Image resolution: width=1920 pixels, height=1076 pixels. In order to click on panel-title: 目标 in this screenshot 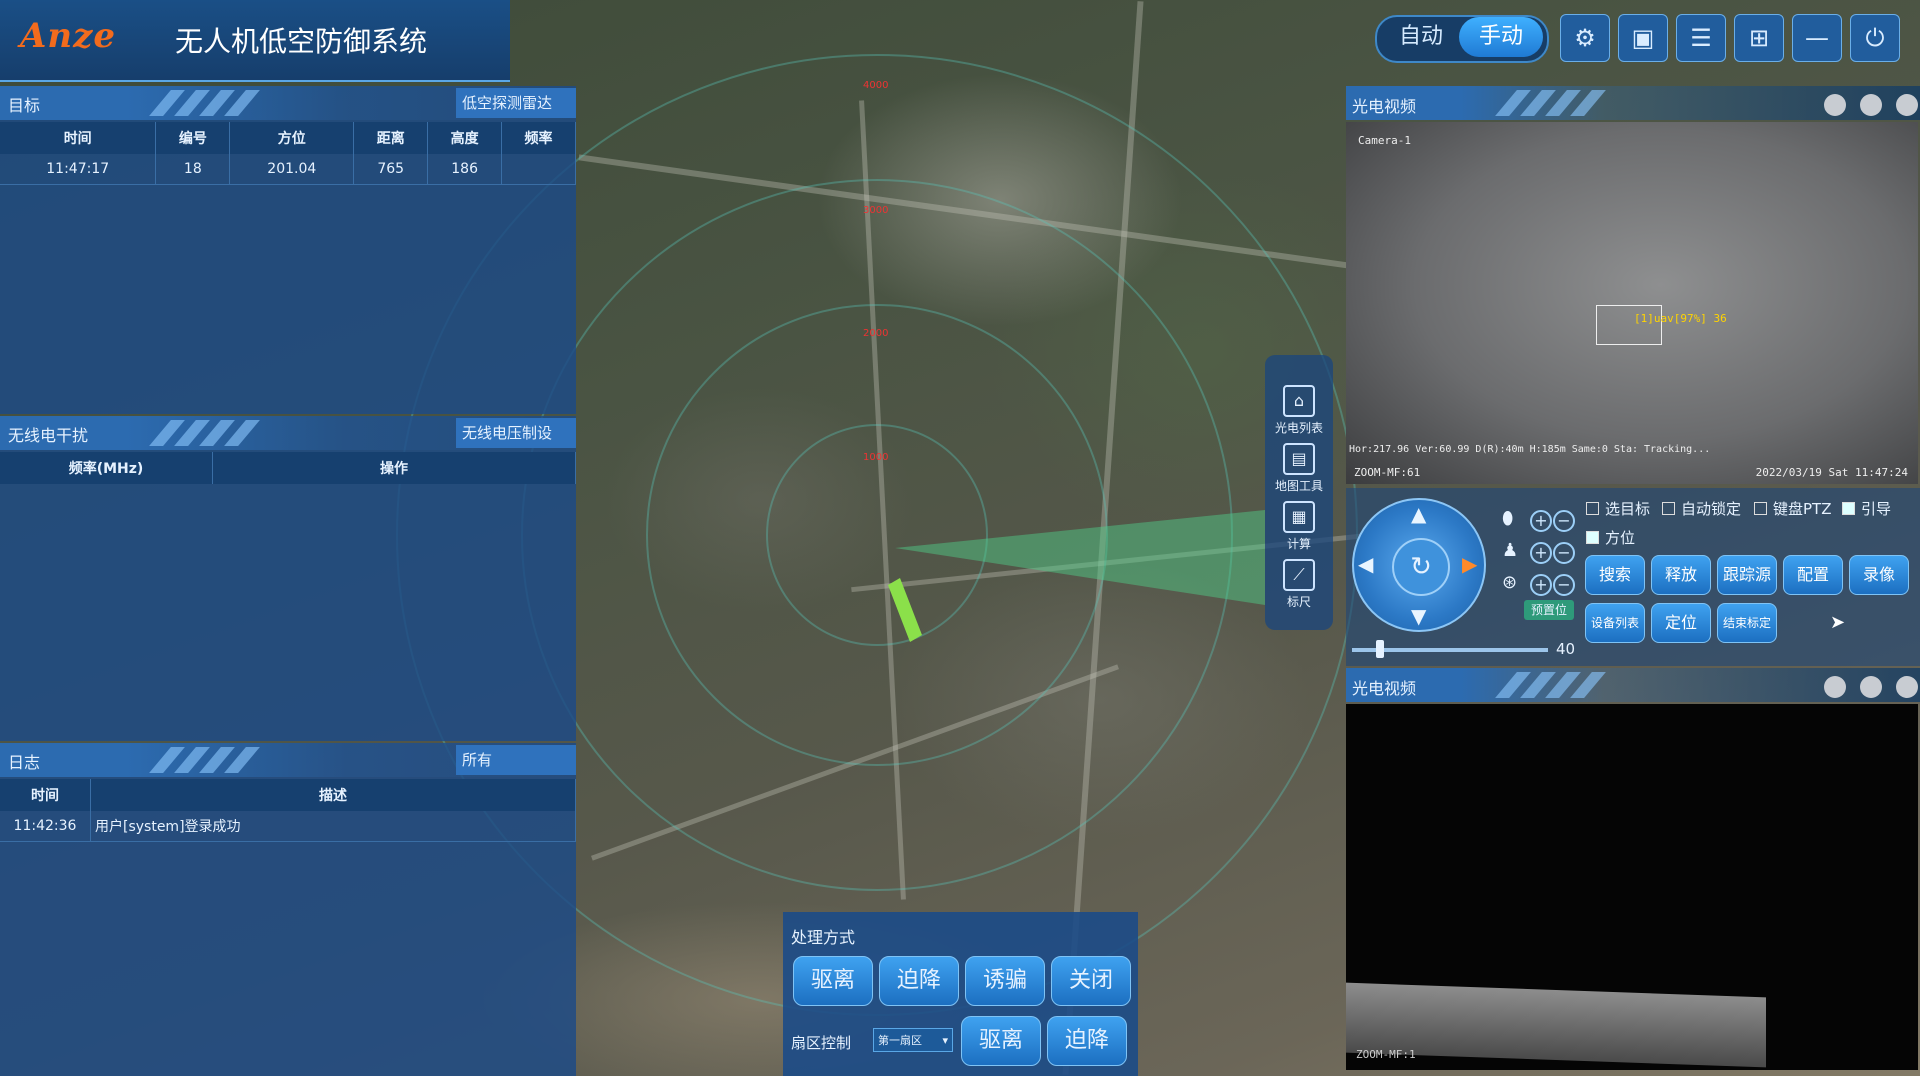, I will do `click(24, 105)`.